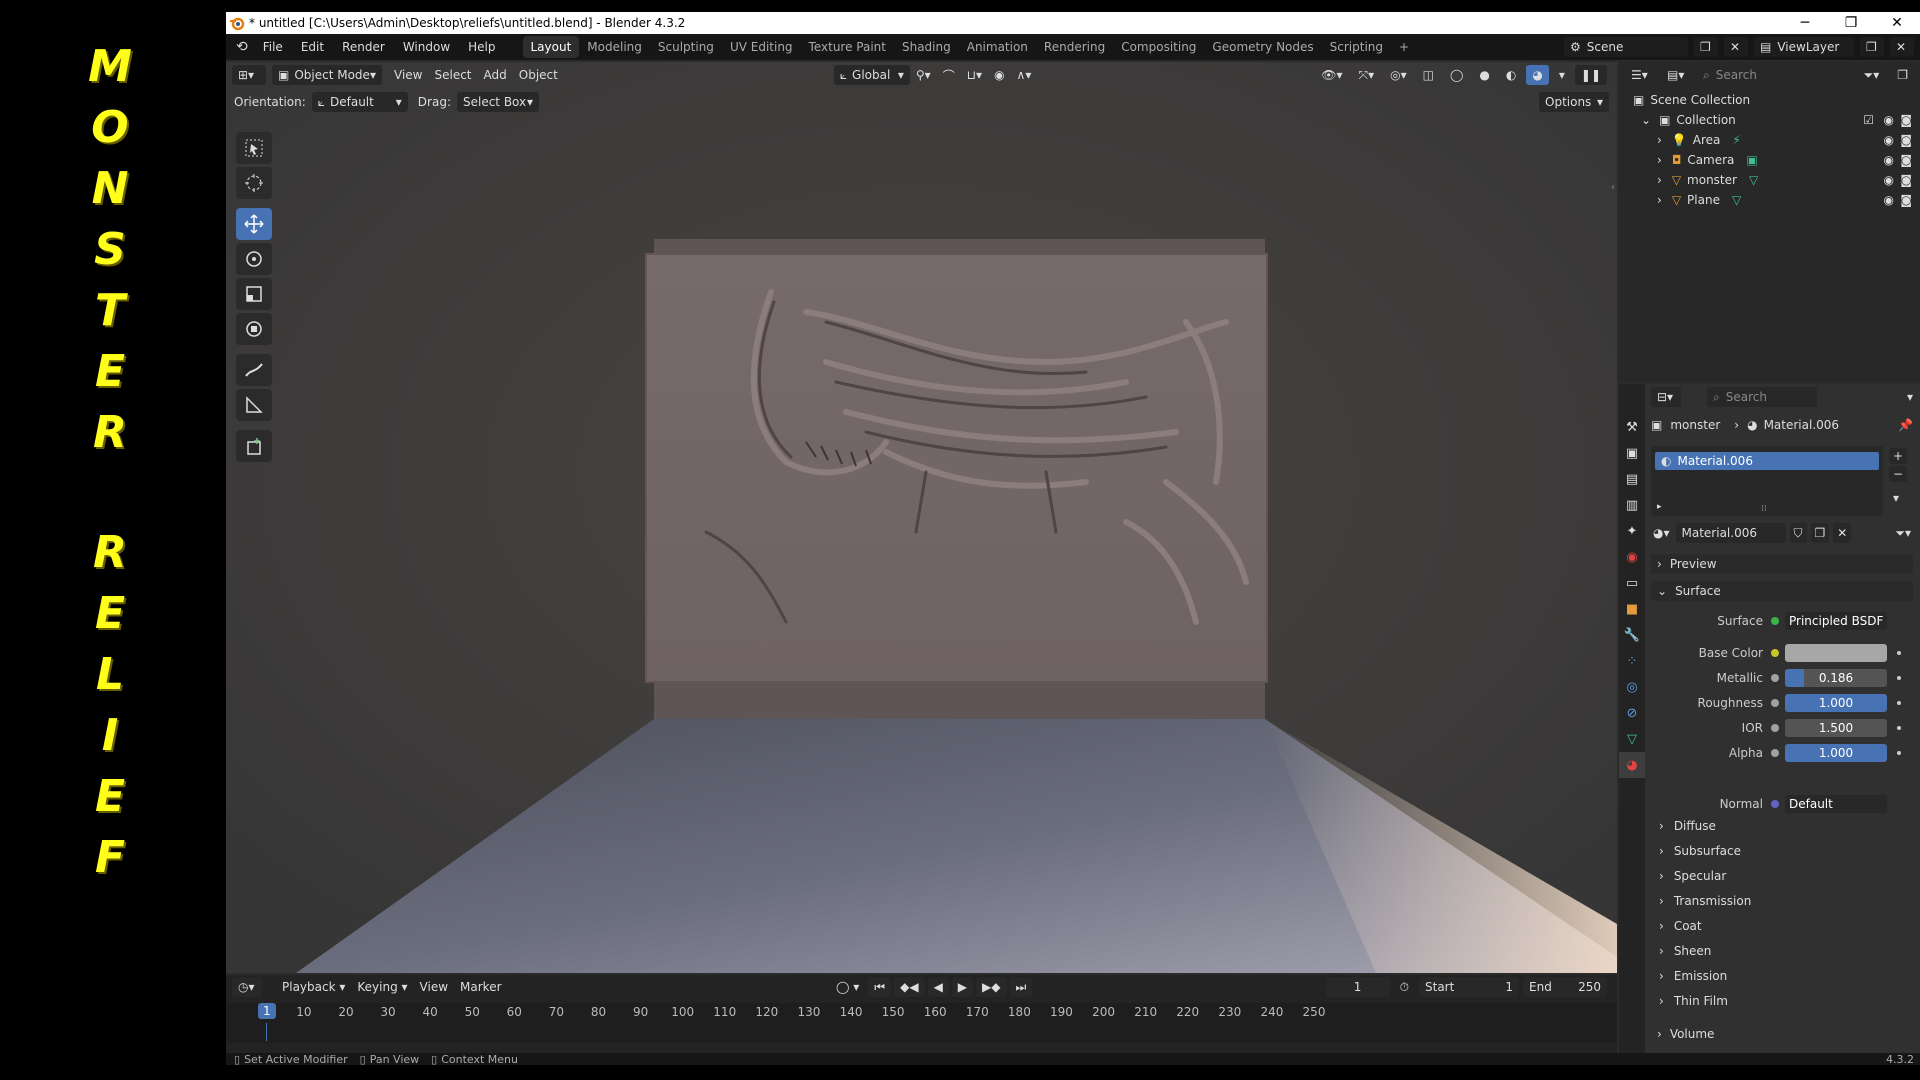 The image size is (1920, 1080). Describe the element at coordinates (363, 47) in the screenshot. I see `menu-render: Render` at that location.